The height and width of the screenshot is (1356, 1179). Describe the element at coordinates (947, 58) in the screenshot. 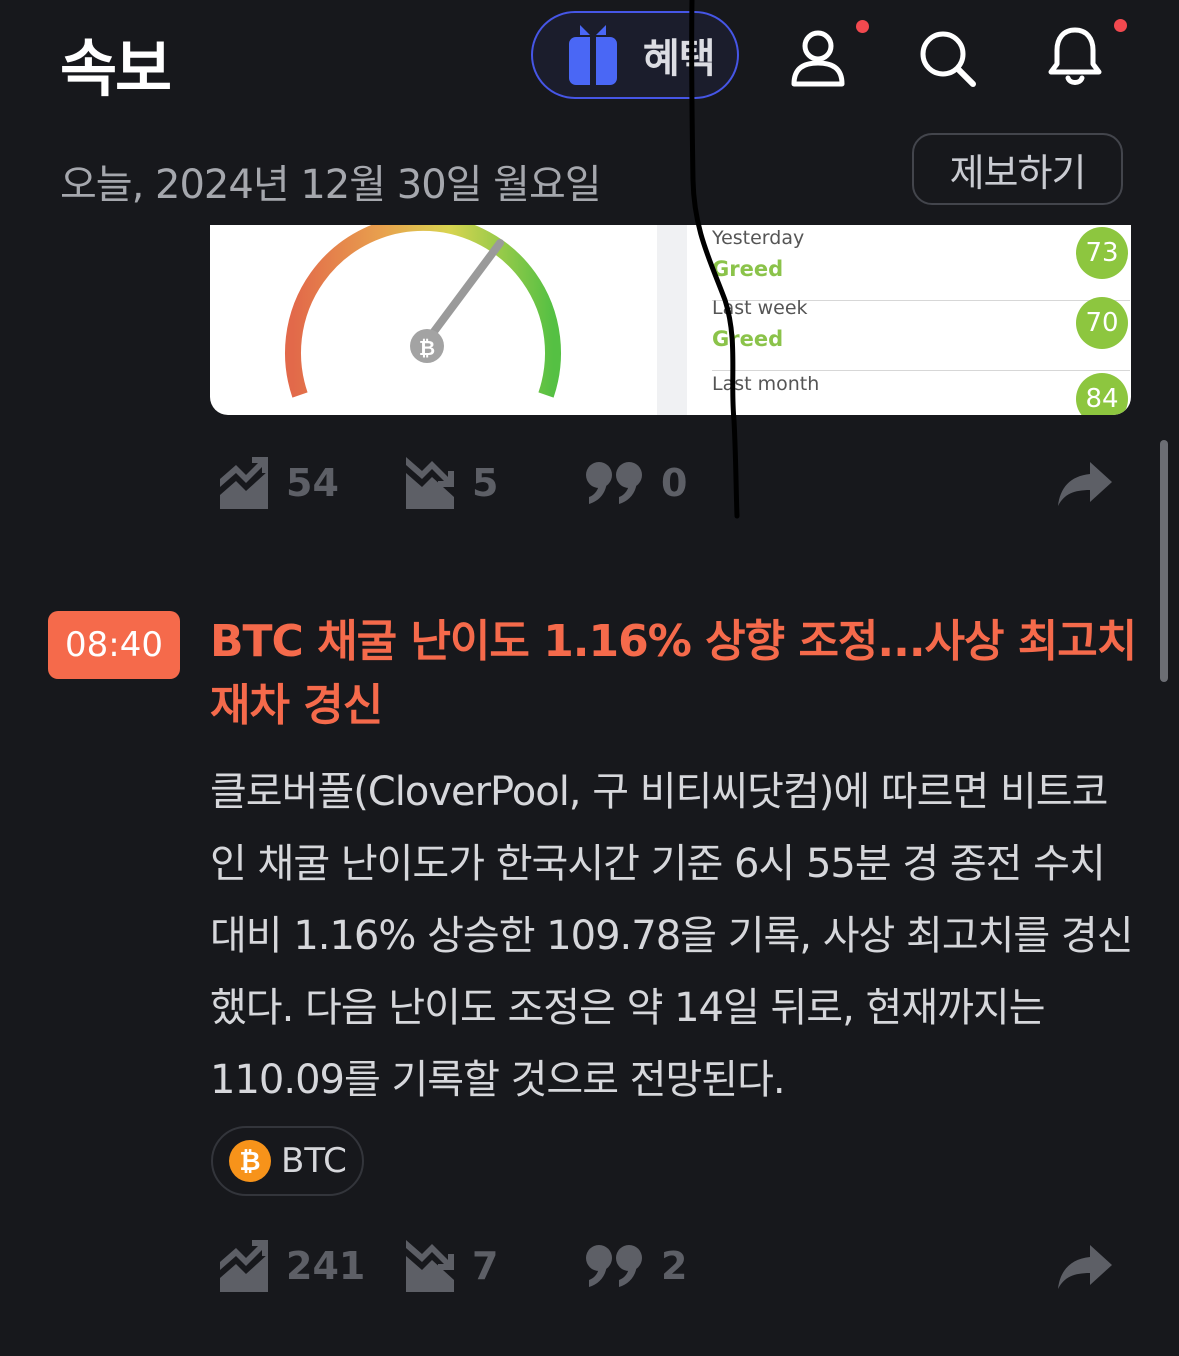

I see `search-icon` at that location.